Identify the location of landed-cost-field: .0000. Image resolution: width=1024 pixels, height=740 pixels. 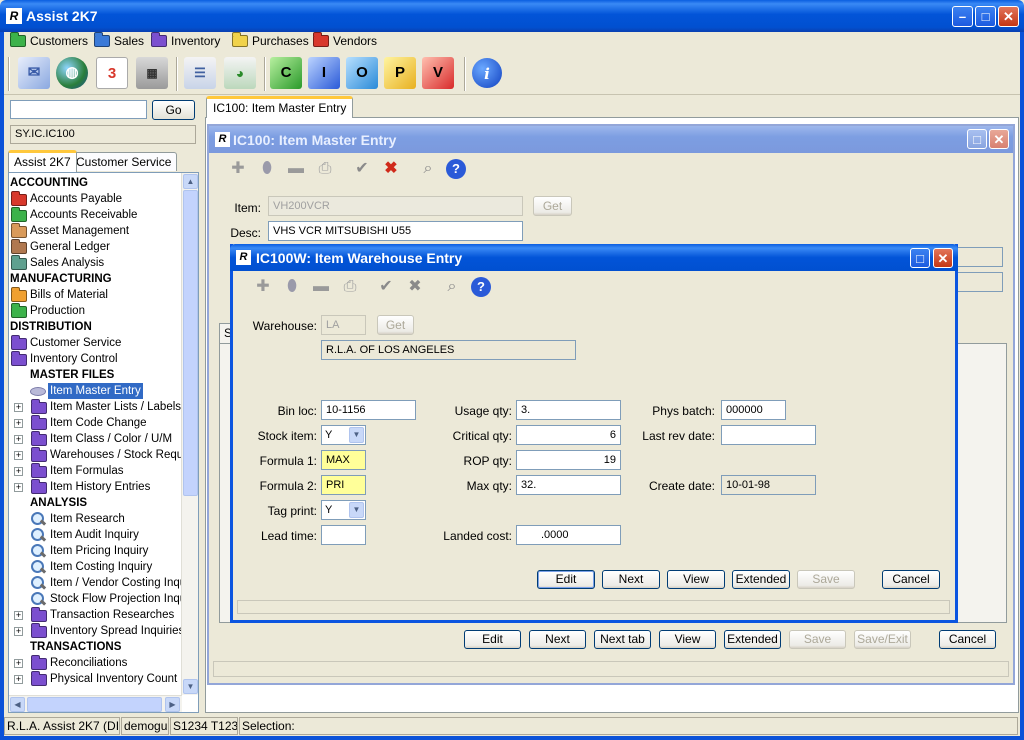
(568, 535).